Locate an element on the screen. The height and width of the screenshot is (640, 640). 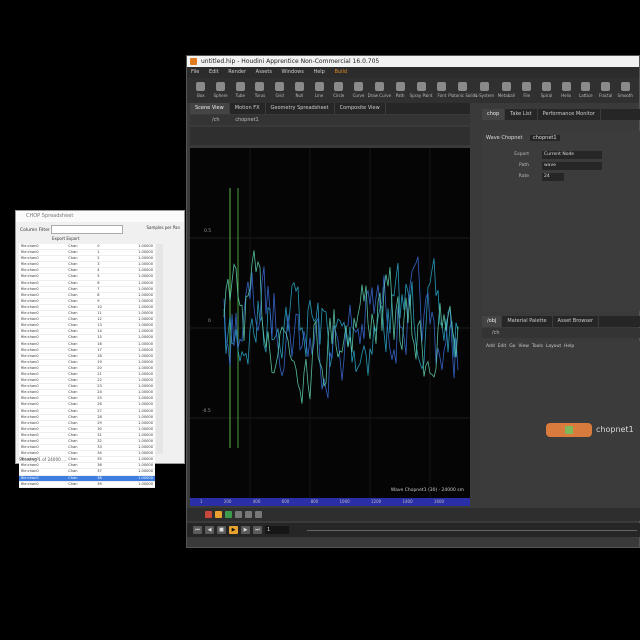
tab-performance-monitor: Performance Monitor is located at coordinates (569, 114).